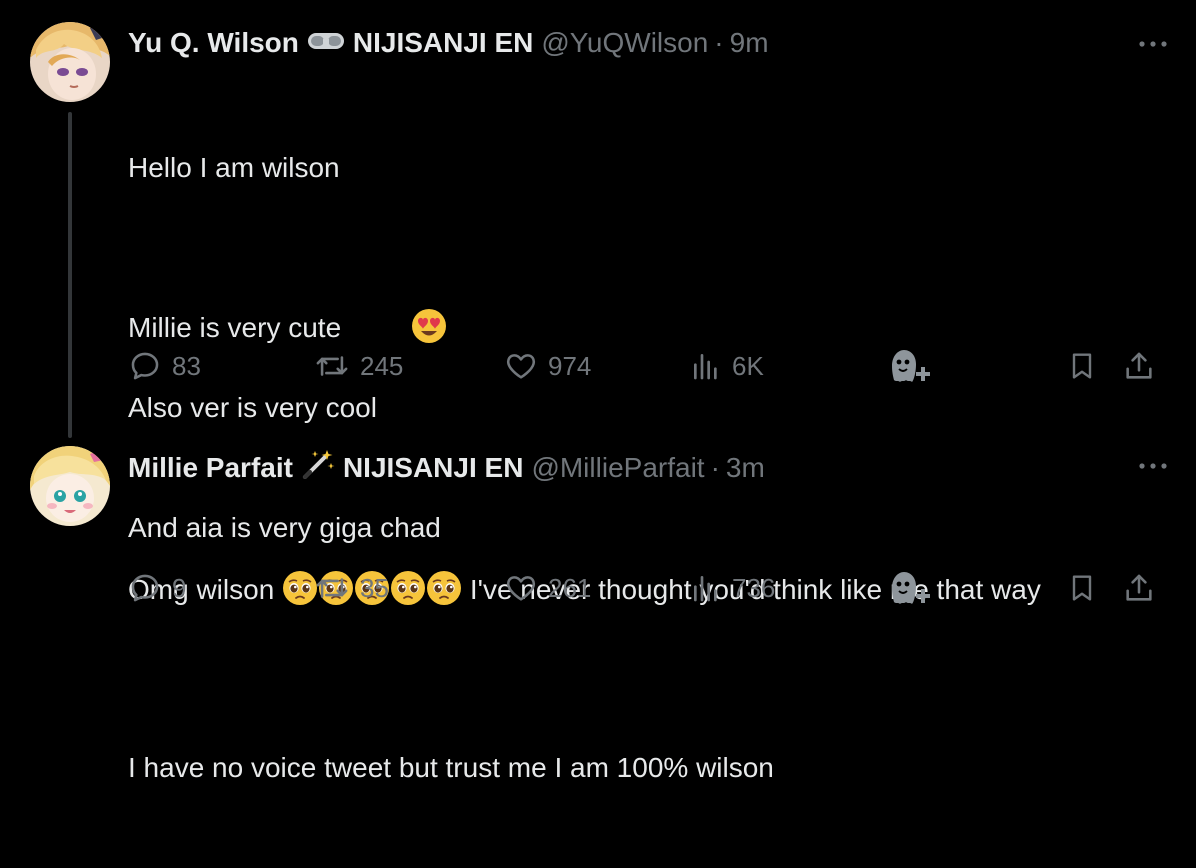 The height and width of the screenshot is (868, 1196). I want to click on reply-button: 83, so click(164, 366).